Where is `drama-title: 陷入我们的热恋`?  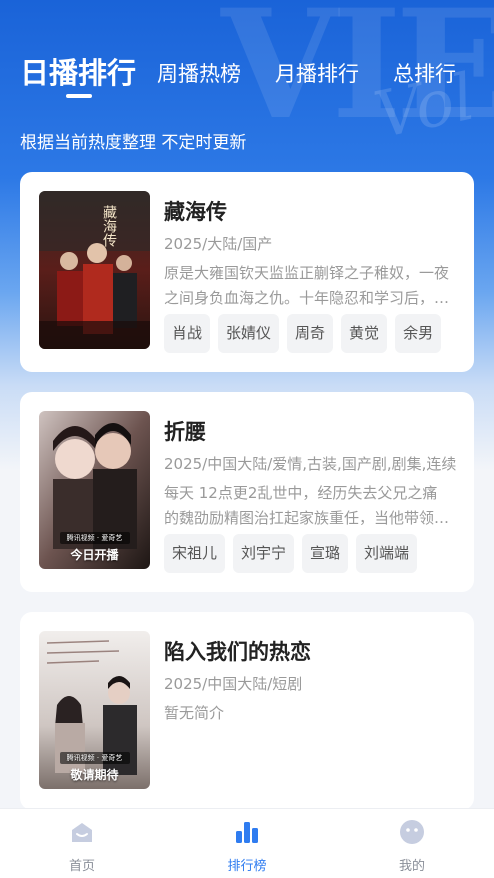
drama-title: 陷入我们的热恋 is located at coordinates (237, 652).